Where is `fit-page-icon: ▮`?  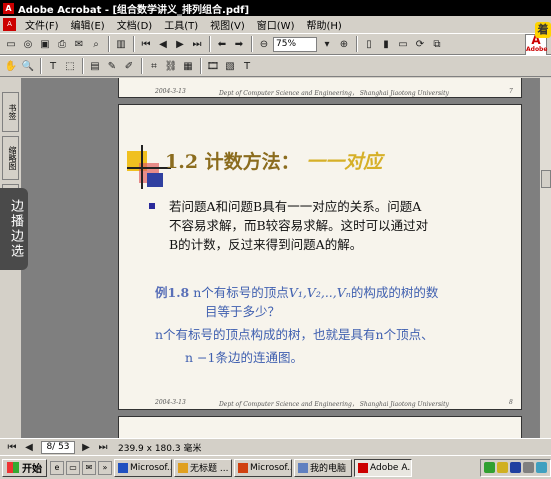
fit-page-icon: ▮ is located at coordinates (386, 44).